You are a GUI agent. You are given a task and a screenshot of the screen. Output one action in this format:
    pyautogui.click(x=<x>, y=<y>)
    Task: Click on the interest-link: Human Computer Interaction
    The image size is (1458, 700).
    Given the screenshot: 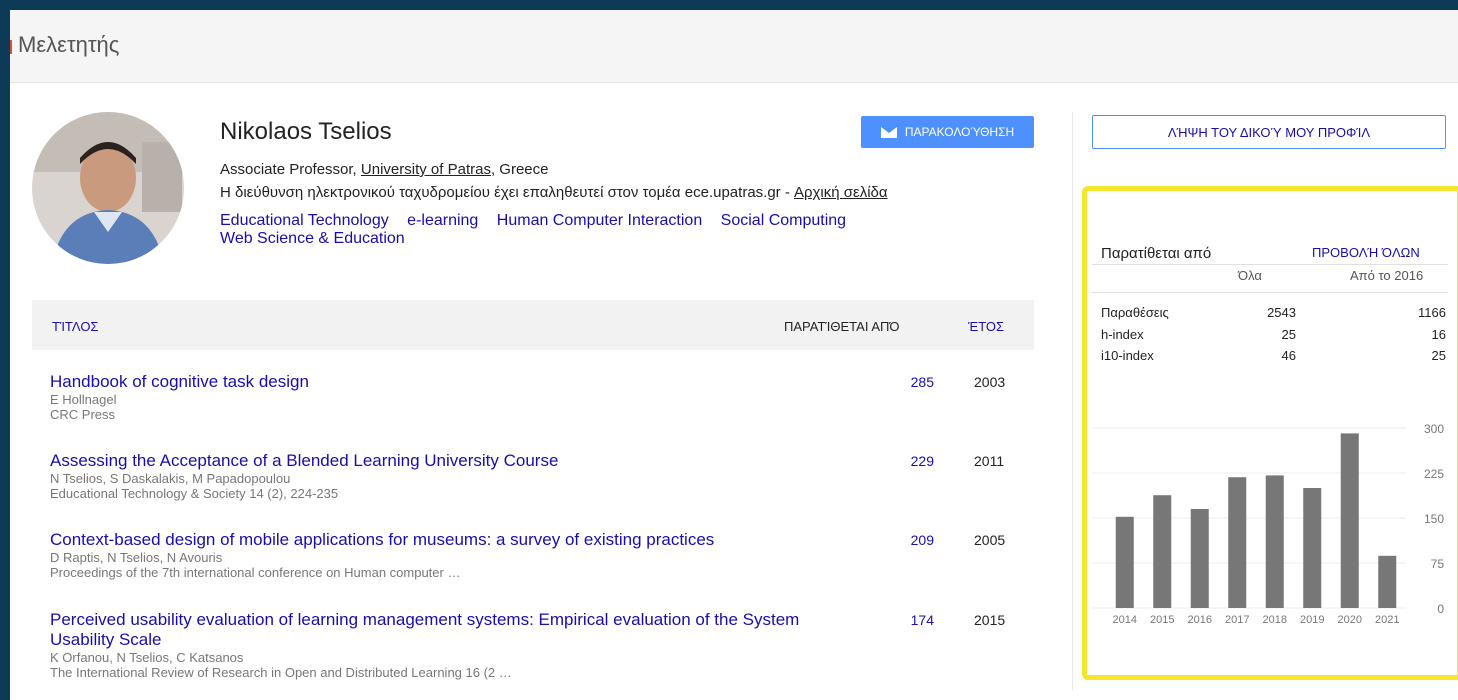 What is the action you would take?
    pyautogui.click(x=599, y=220)
    